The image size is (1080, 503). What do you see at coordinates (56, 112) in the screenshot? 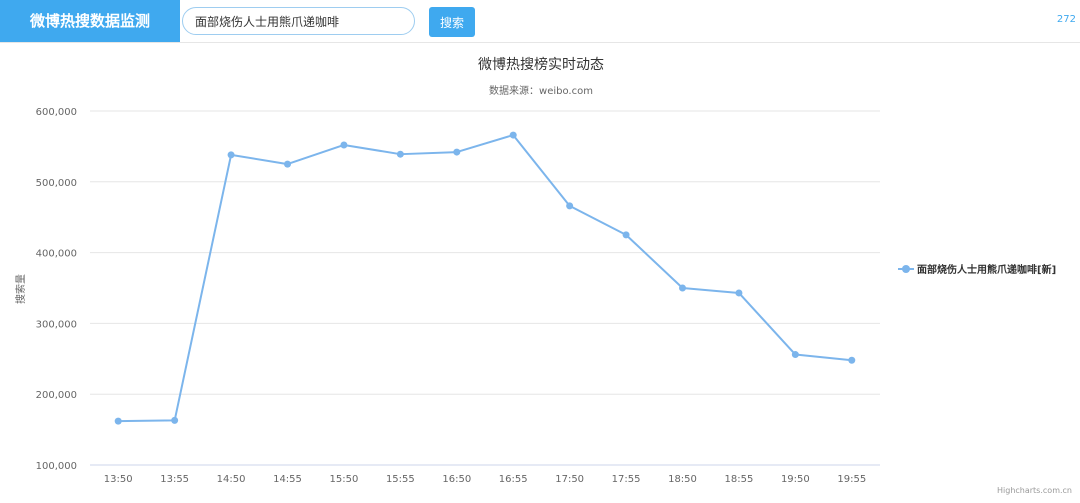
I see `y-tick-label: 600,000` at bounding box center [56, 112].